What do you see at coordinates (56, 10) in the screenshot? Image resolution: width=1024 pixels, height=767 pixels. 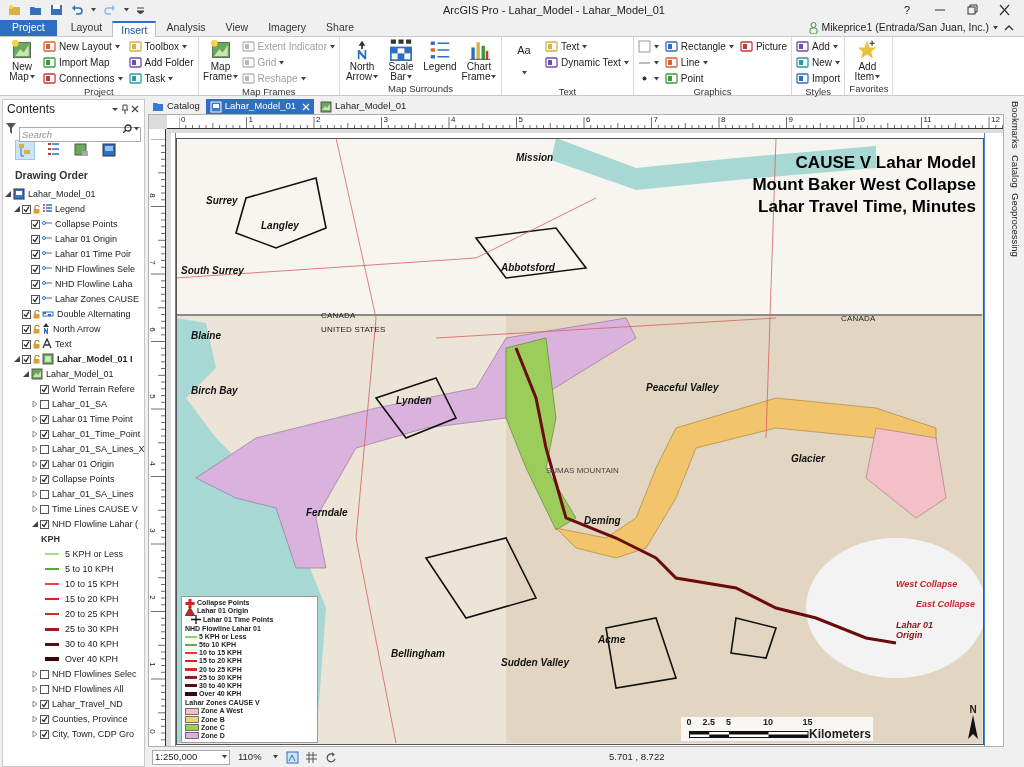 I see `save-icon` at bounding box center [56, 10].